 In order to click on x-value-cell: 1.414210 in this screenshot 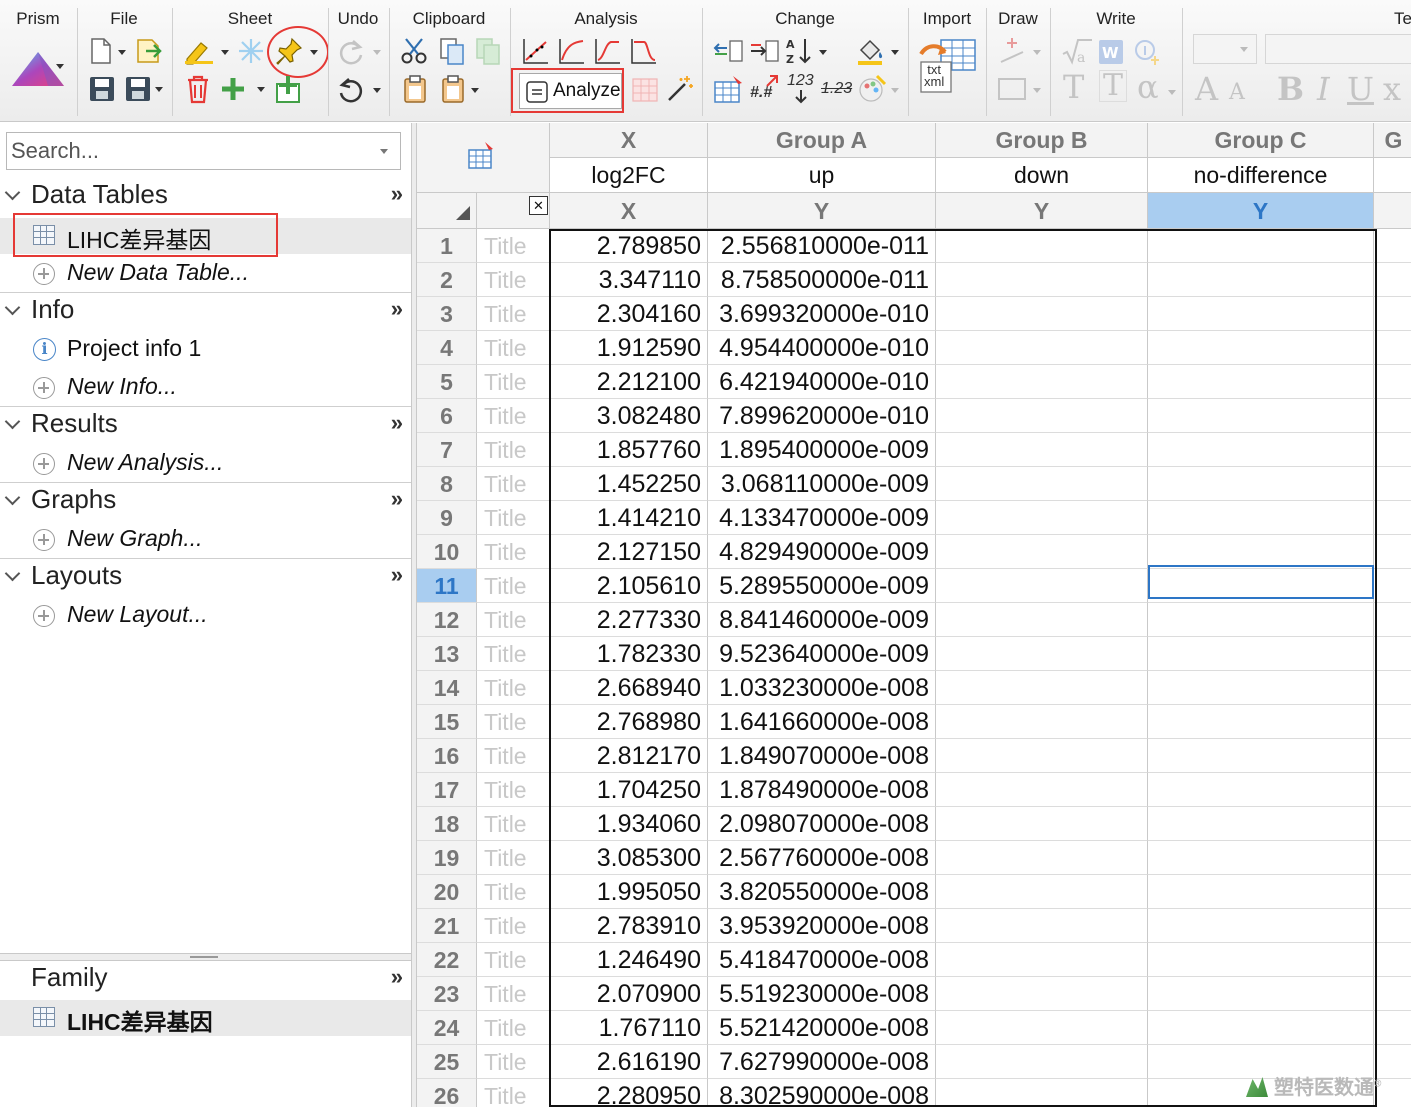, I will do `click(629, 518)`.